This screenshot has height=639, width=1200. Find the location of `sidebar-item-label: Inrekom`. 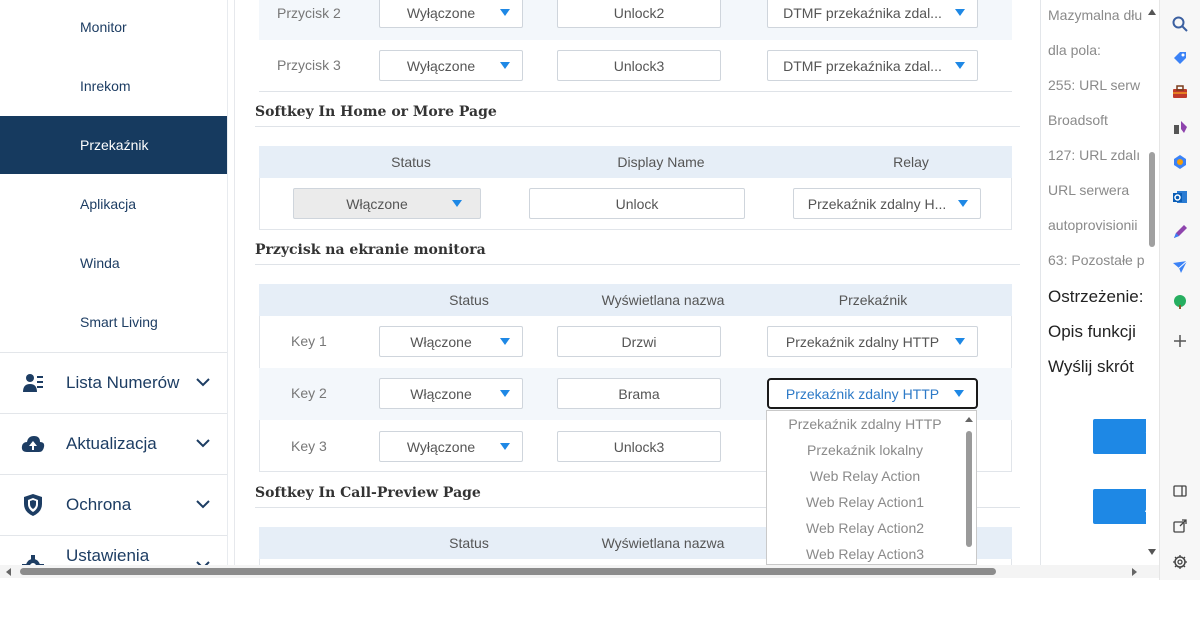

sidebar-item-label: Inrekom is located at coordinates (105, 86).